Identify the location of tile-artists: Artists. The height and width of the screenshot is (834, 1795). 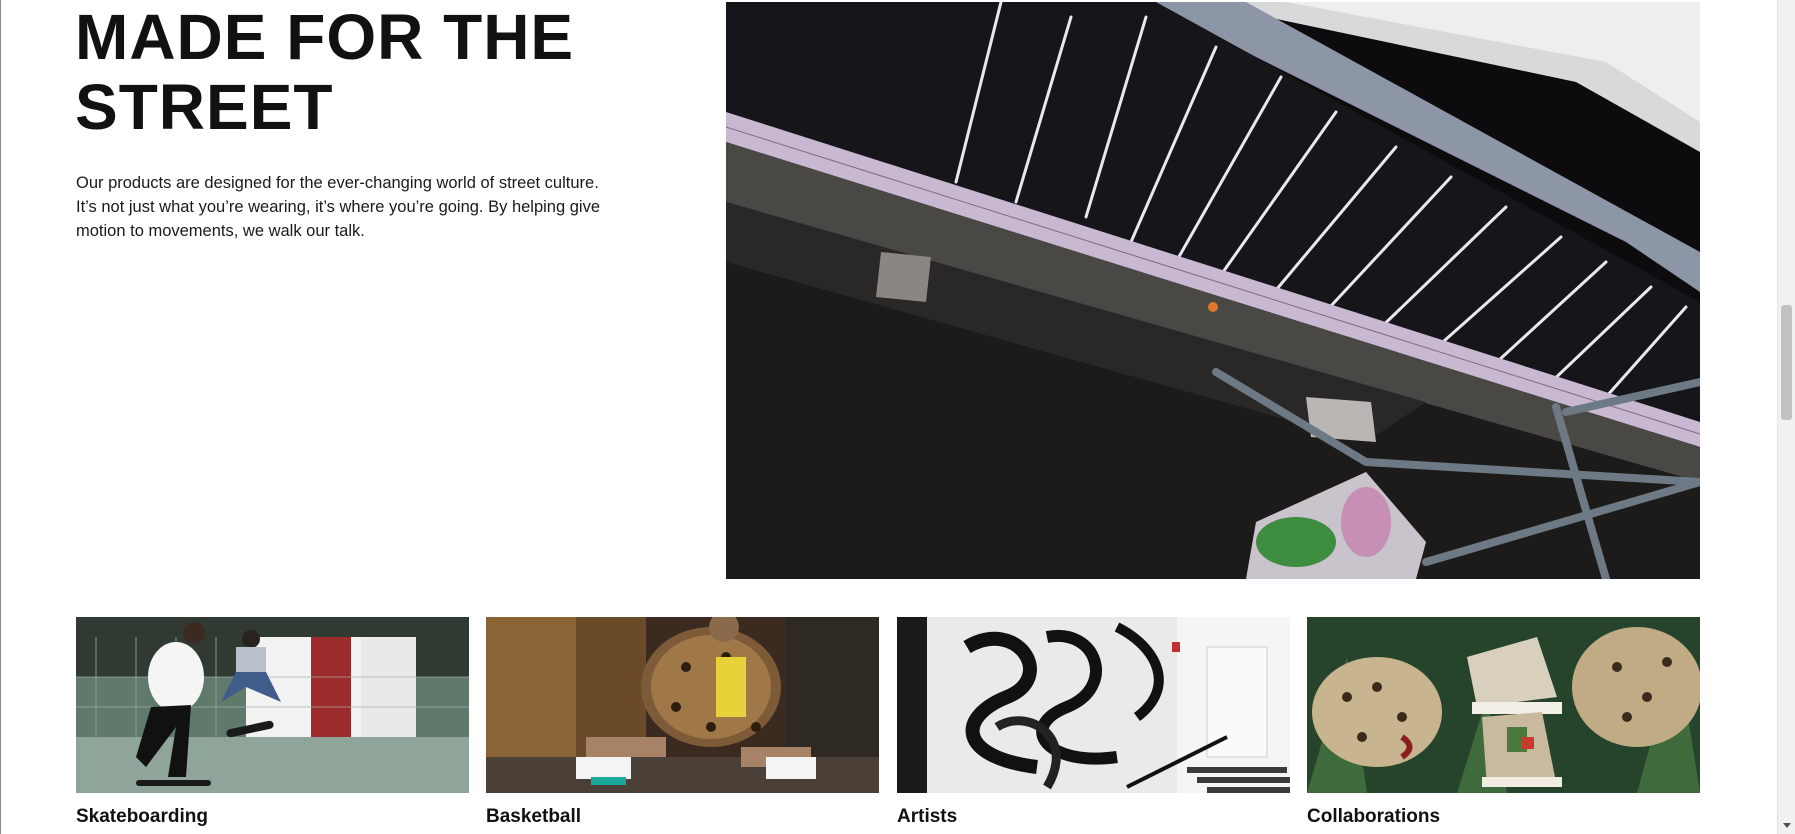
(1093, 722).